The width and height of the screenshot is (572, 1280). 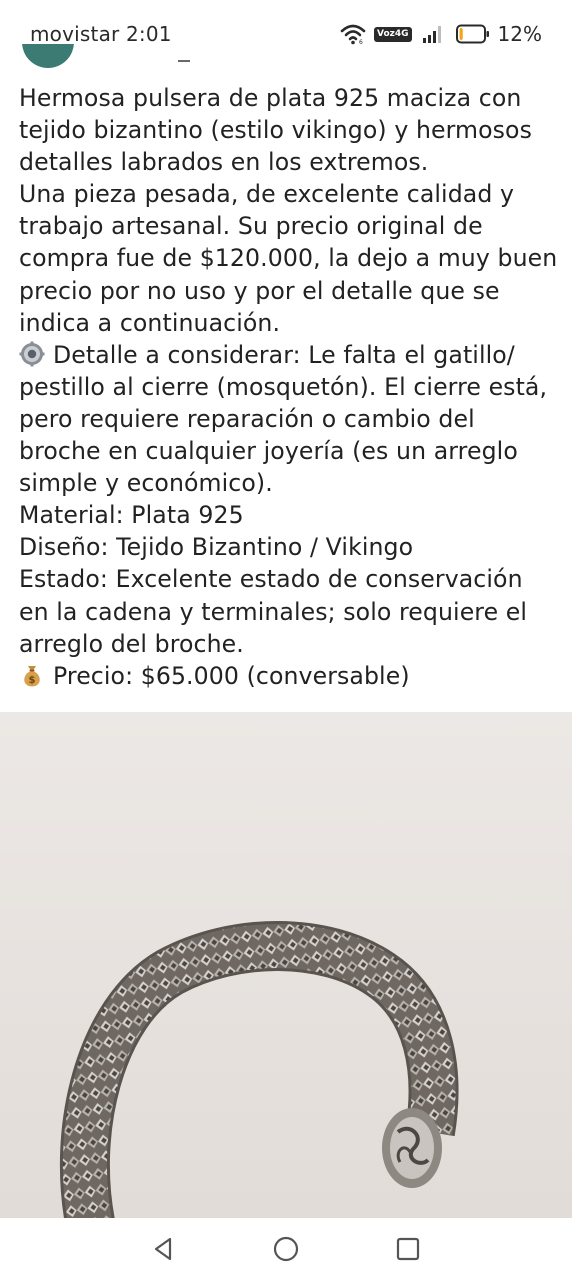 What do you see at coordinates (48, 56) in the screenshot?
I see `avatar` at bounding box center [48, 56].